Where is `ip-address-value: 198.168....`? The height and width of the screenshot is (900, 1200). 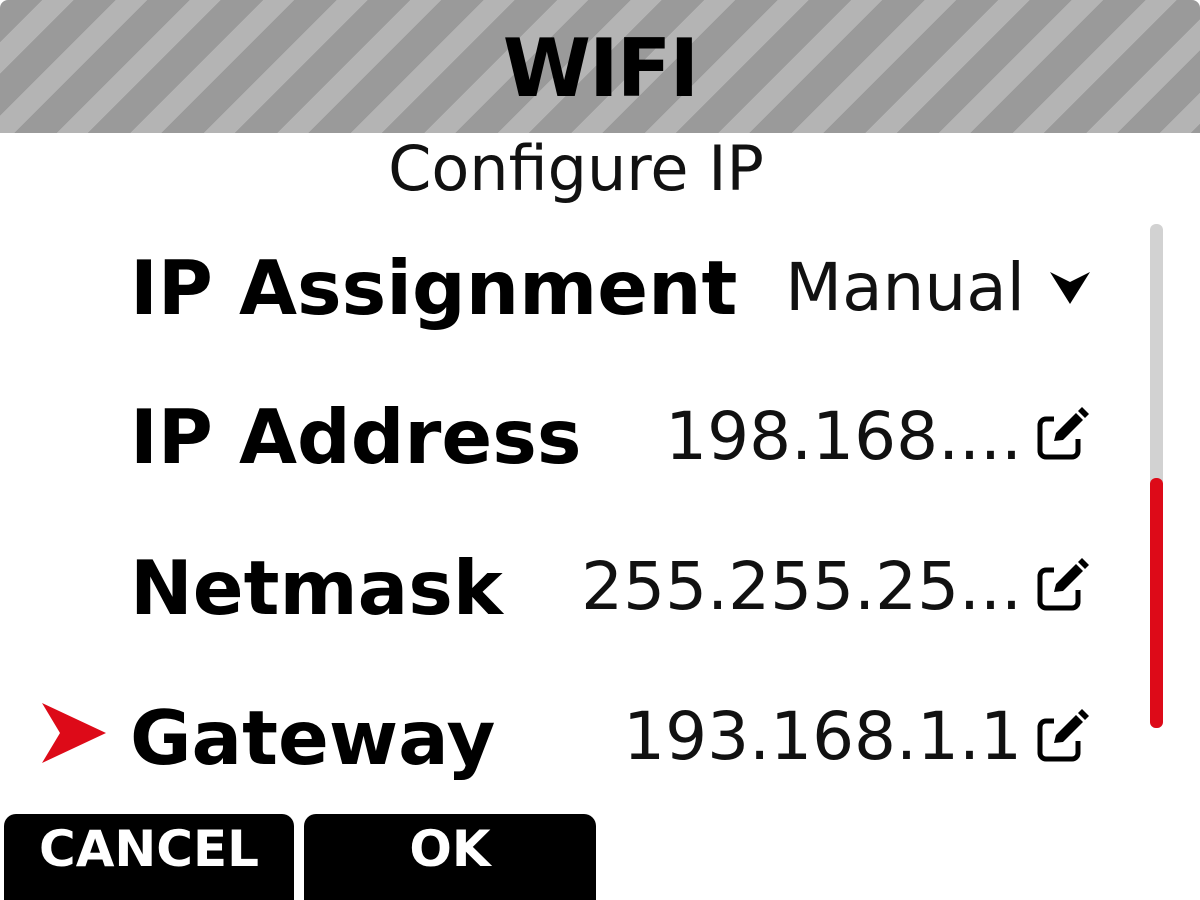 ip-address-value: 198.168.... is located at coordinates (843, 436).